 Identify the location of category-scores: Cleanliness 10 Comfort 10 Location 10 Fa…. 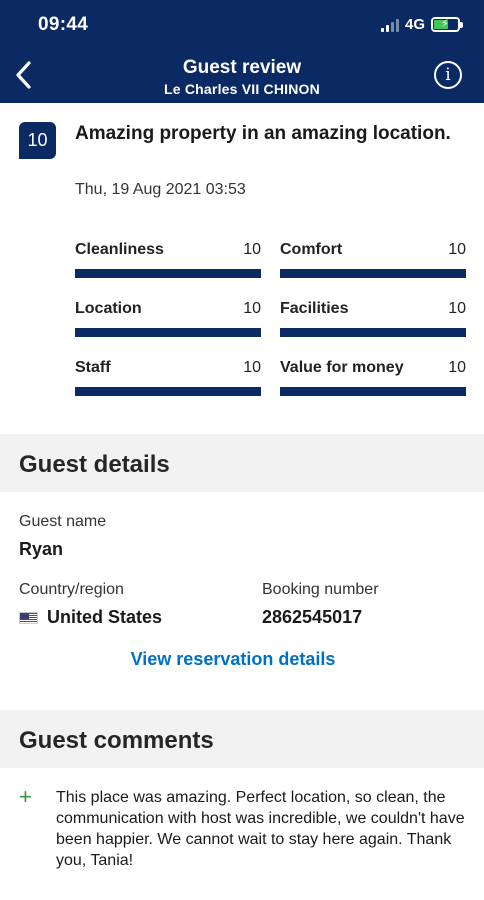
(270, 317).